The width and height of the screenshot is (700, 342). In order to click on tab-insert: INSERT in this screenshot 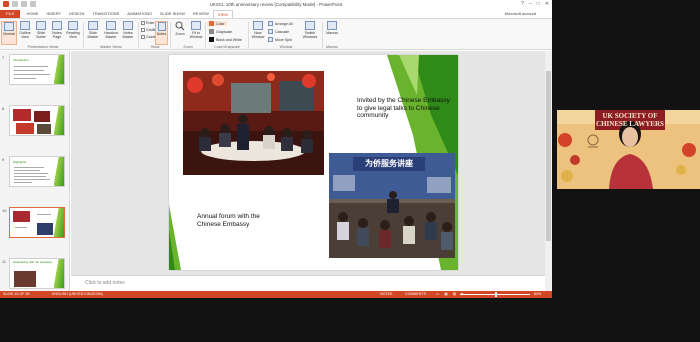, I will do `click(53, 14)`.